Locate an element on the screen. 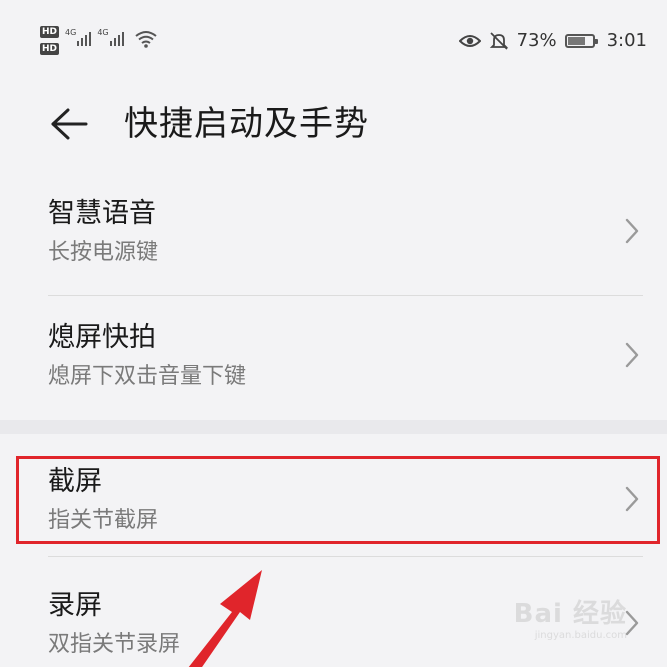 This screenshot has width=667, height=667. signal-1: 4G is located at coordinates (78, 37).